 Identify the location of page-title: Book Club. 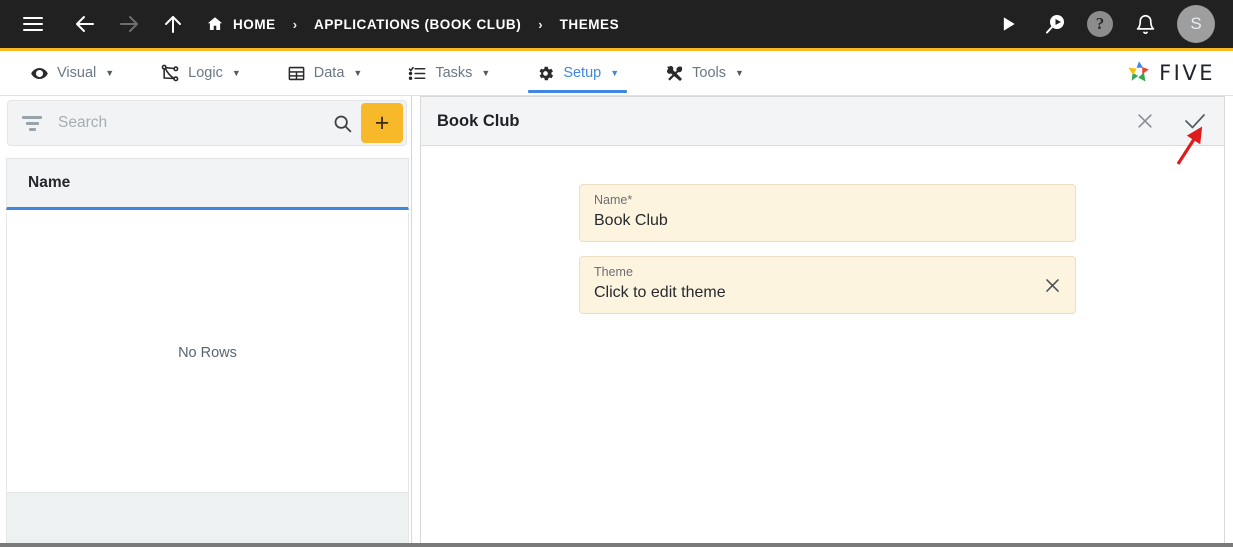
(478, 120).